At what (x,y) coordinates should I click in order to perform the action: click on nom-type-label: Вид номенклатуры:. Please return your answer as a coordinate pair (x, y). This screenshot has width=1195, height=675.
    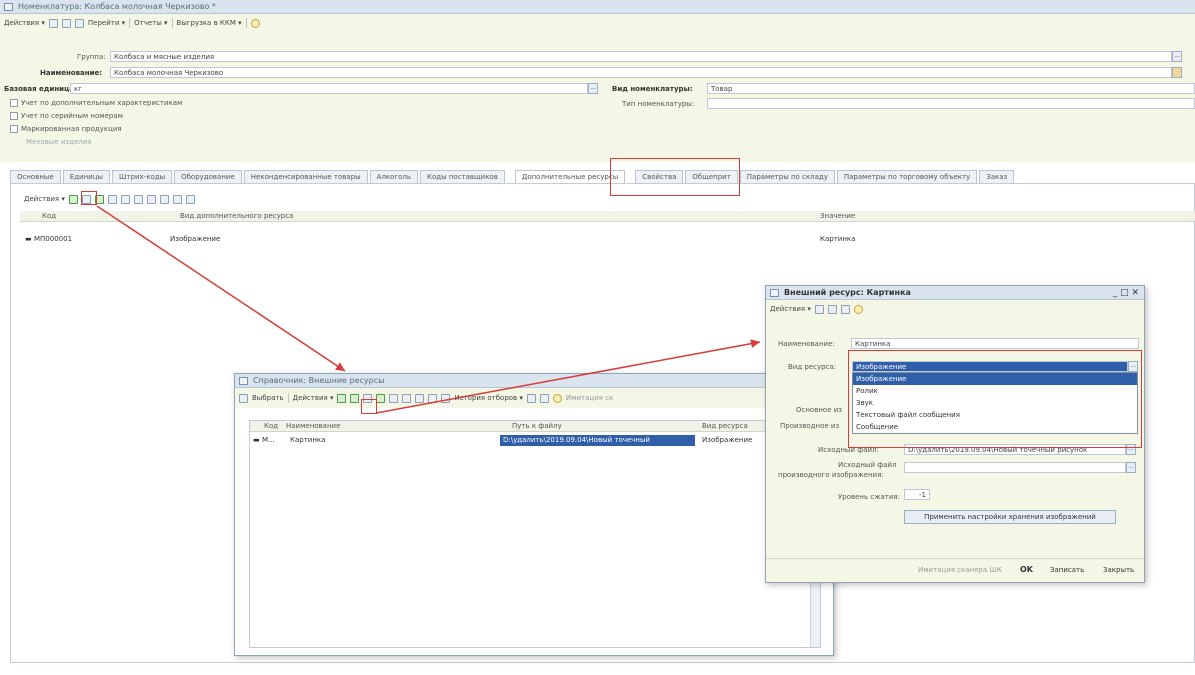
    Looking at the image, I should click on (652, 89).